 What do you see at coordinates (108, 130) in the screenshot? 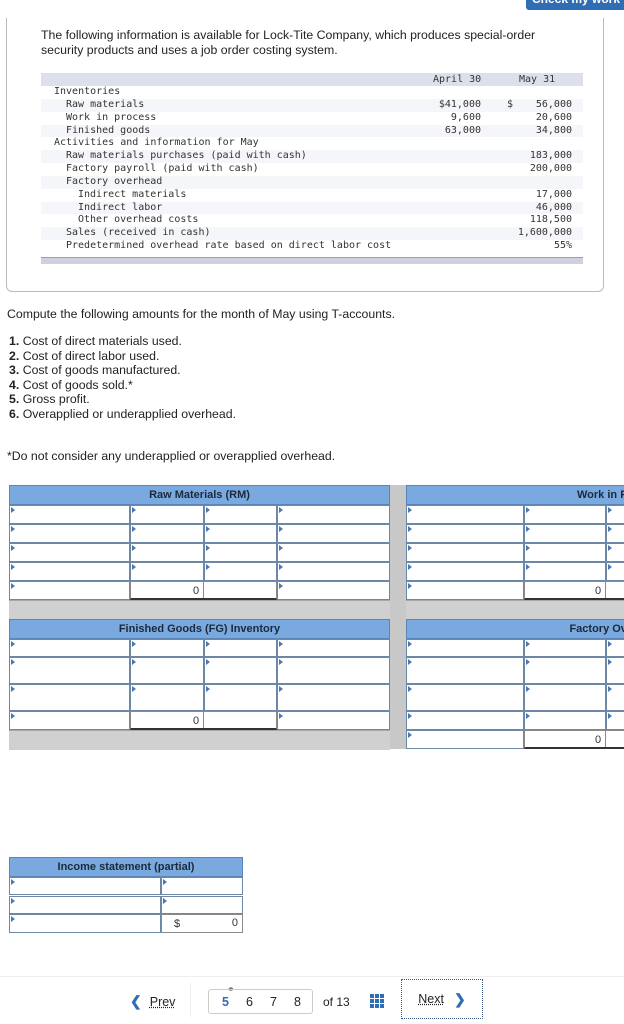
I see `row-label: Finished goods` at bounding box center [108, 130].